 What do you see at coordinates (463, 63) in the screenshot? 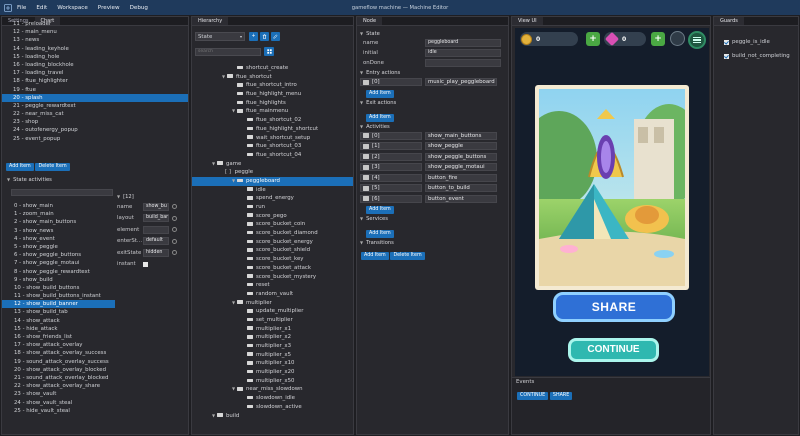
I see `node-prop-value` at bounding box center [463, 63].